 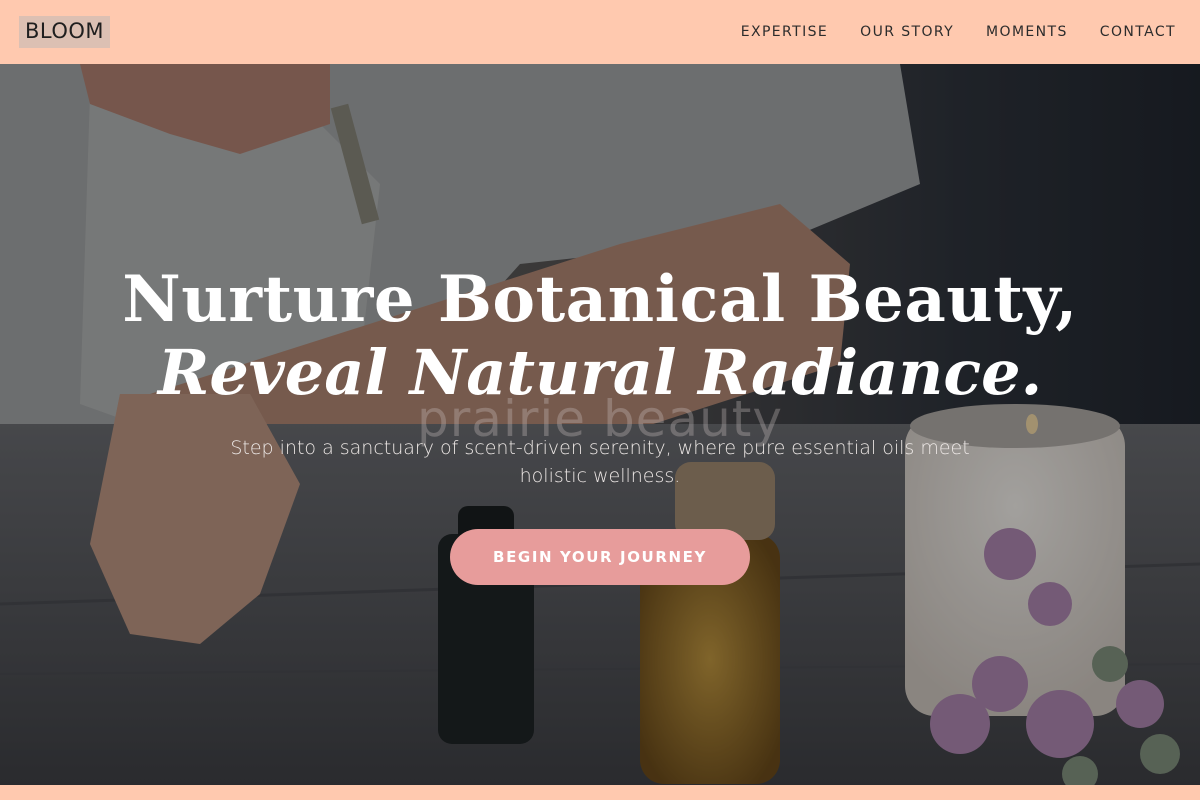 I want to click on nav-expertise: EXPERTISE, so click(x=784, y=32).